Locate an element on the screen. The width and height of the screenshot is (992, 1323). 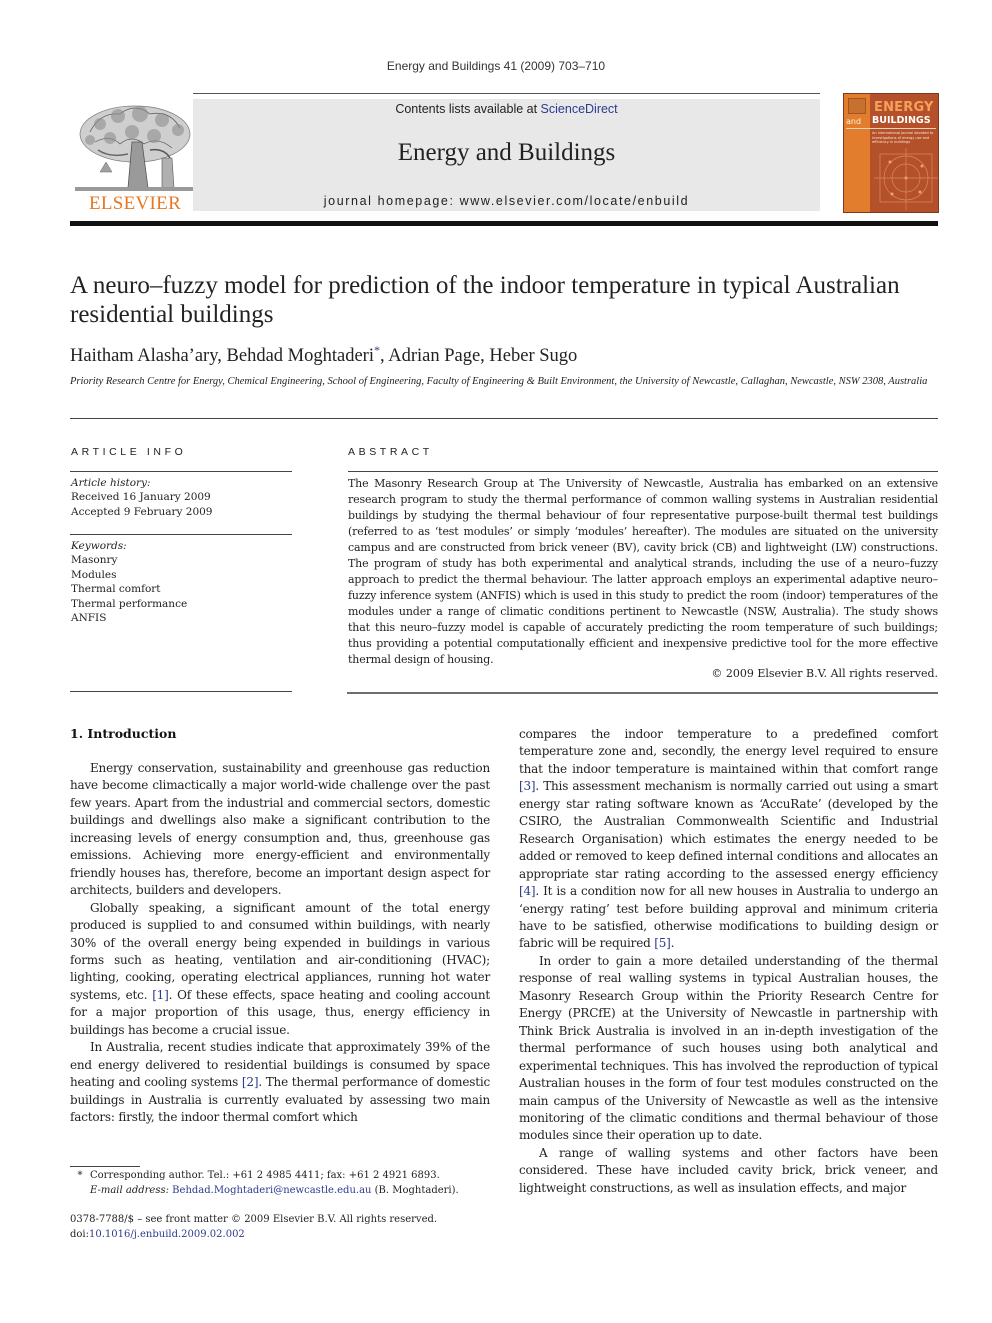
keywords-divider is located at coordinates (181, 534).